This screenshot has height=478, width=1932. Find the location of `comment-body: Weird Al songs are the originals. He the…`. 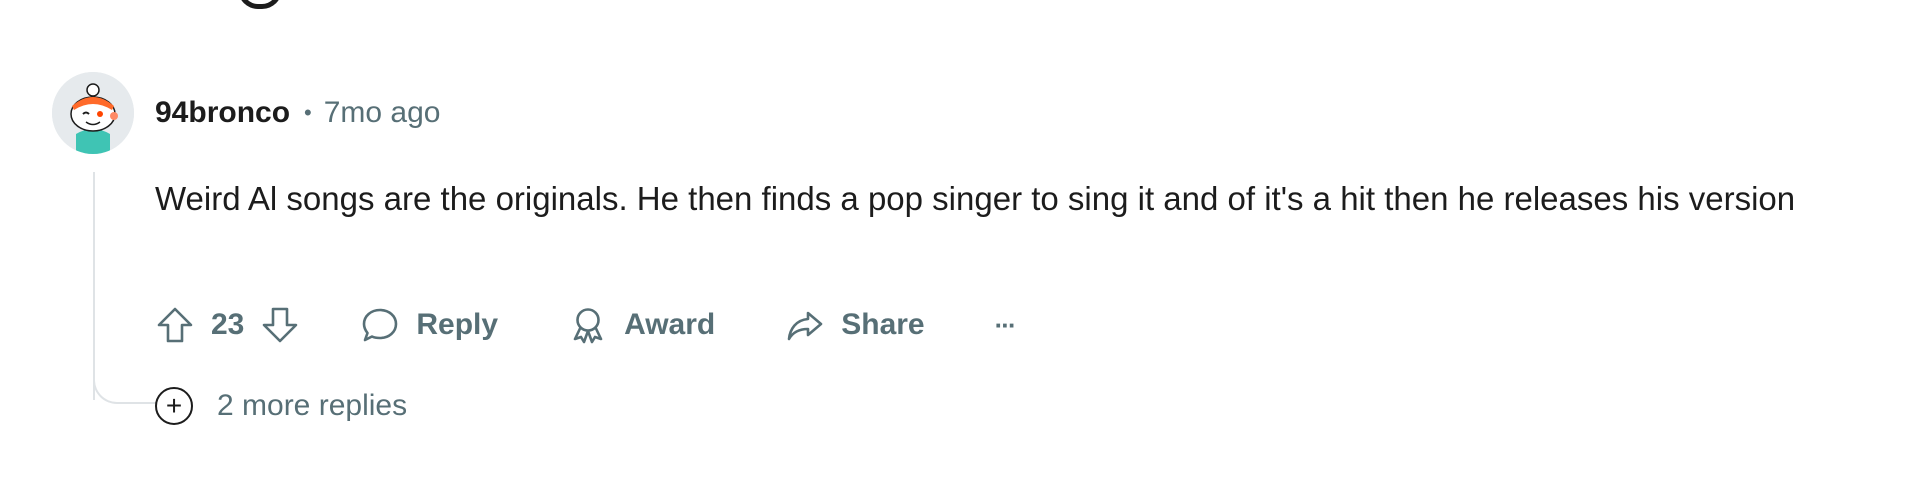

comment-body: Weird Al songs are the originals. He the… is located at coordinates (975, 198).